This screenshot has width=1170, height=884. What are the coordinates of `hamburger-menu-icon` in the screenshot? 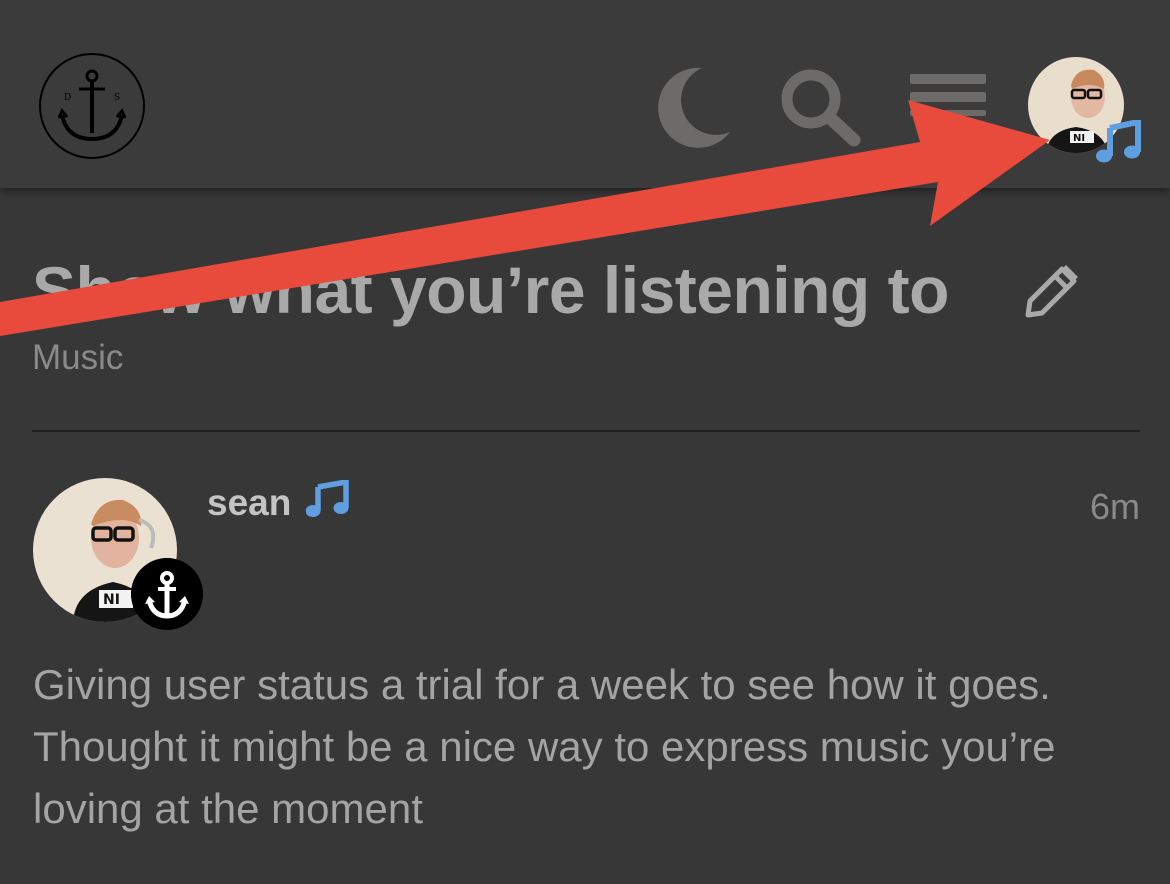 It's located at (948, 95).